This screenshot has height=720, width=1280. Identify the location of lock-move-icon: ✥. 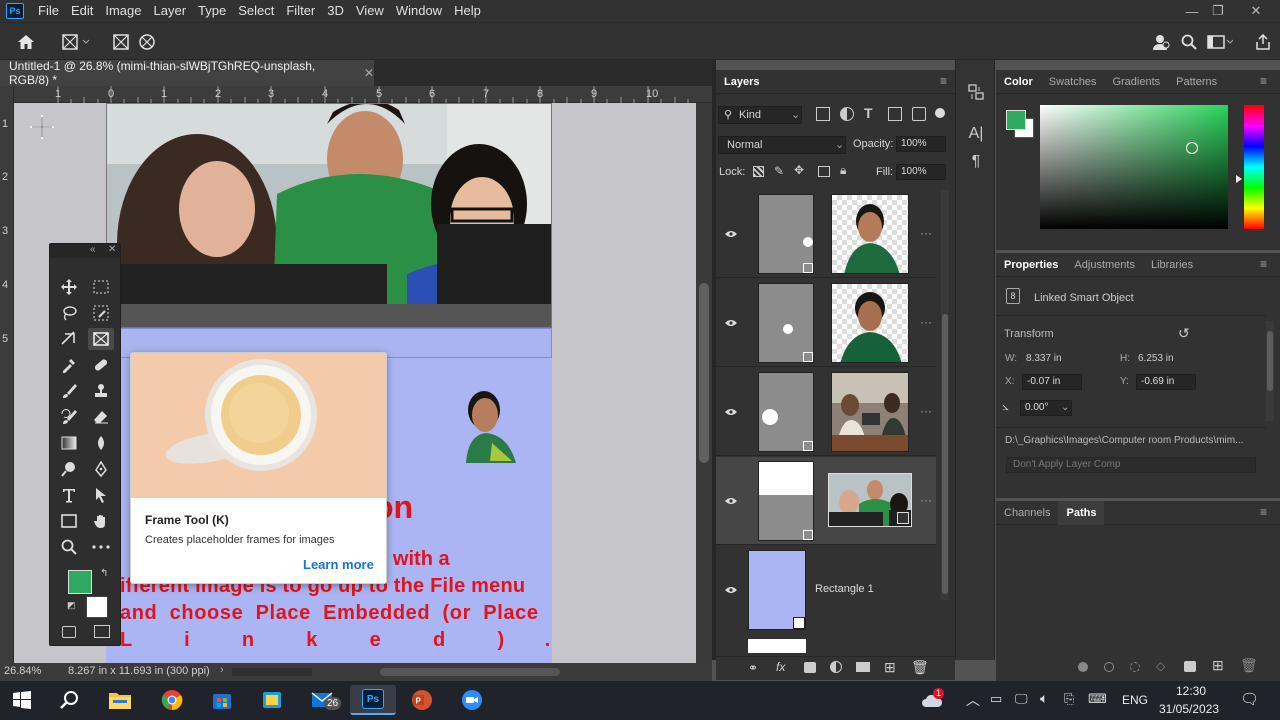
(799, 170).